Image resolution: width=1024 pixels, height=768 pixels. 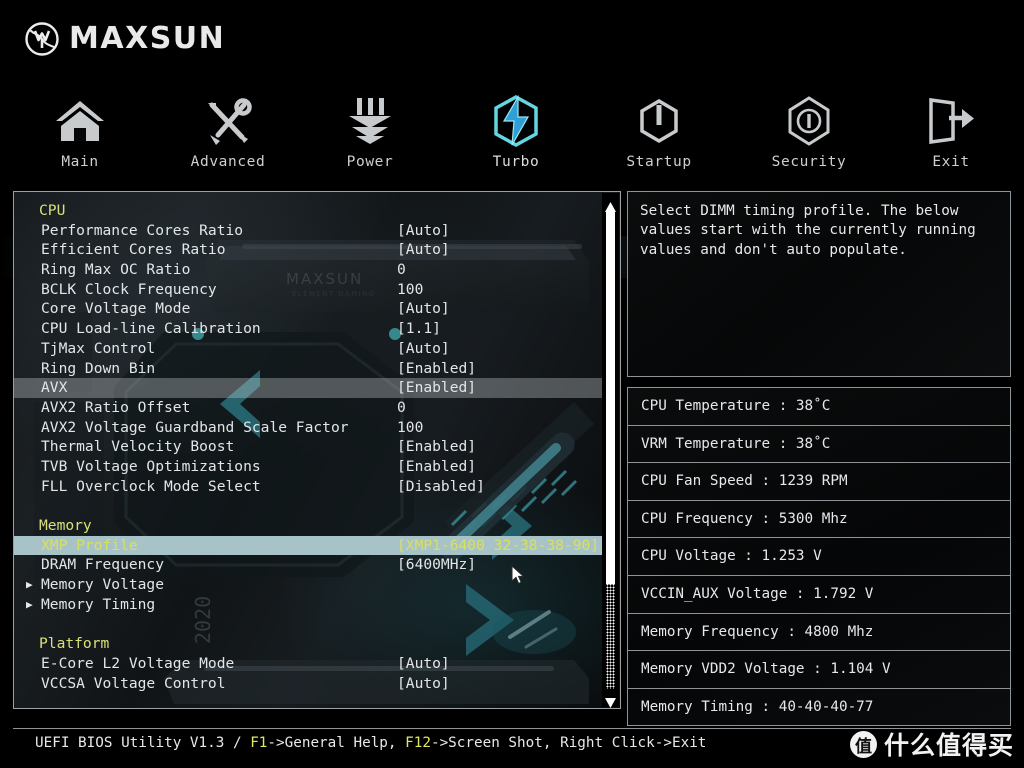 What do you see at coordinates (308, 349) in the screenshot?
I see `settings-row: TjMax Control [Auto]` at bounding box center [308, 349].